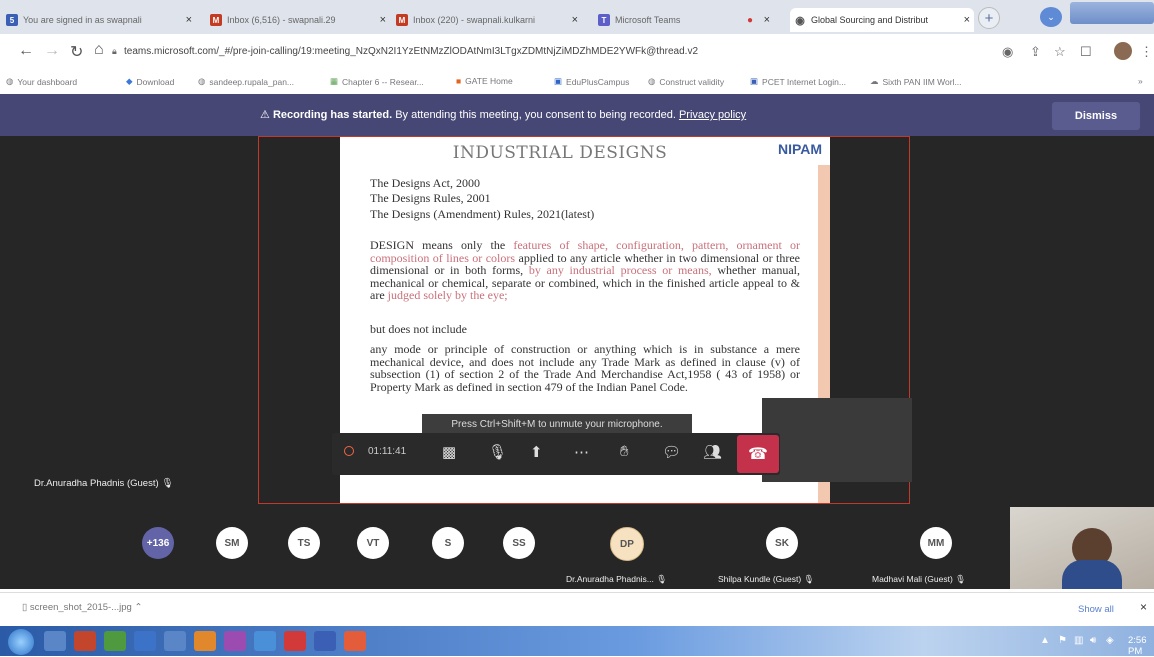  What do you see at coordinates (373, 543) in the screenshot?
I see `participant-avatar: VT` at bounding box center [373, 543].